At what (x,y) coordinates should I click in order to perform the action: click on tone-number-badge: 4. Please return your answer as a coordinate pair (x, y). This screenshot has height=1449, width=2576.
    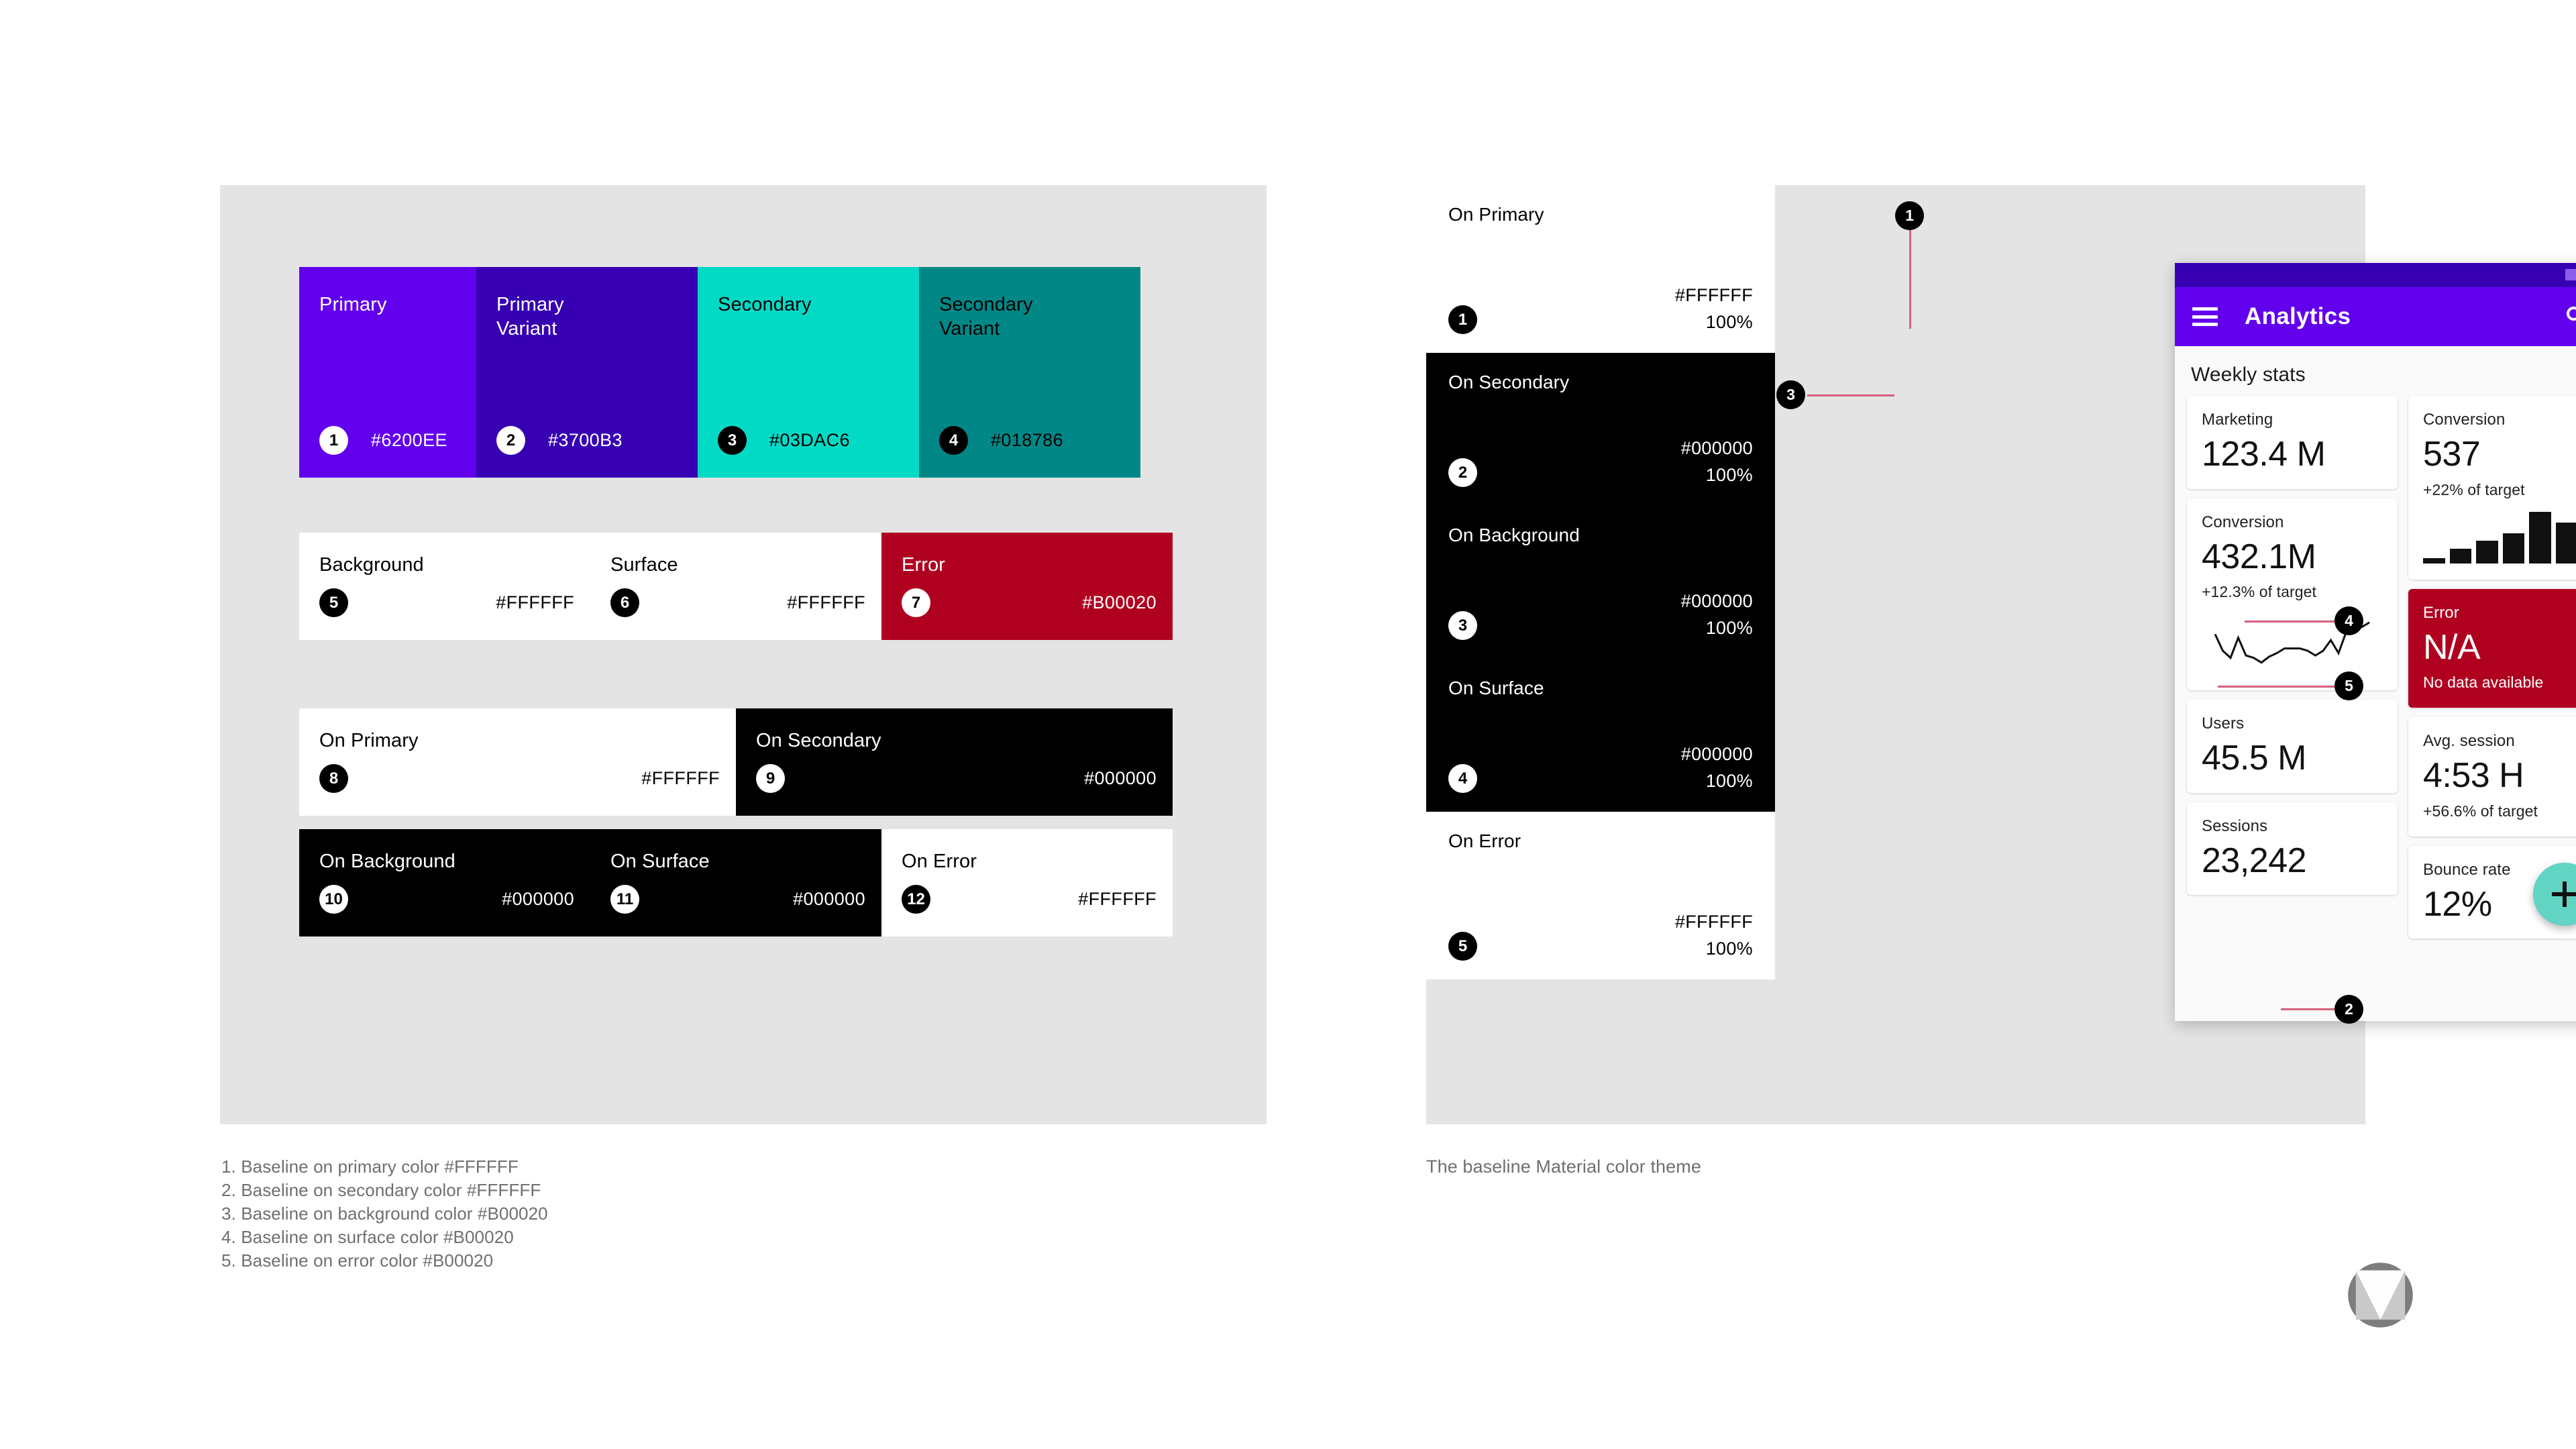
    Looking at the image, I should click on (1462, 778).